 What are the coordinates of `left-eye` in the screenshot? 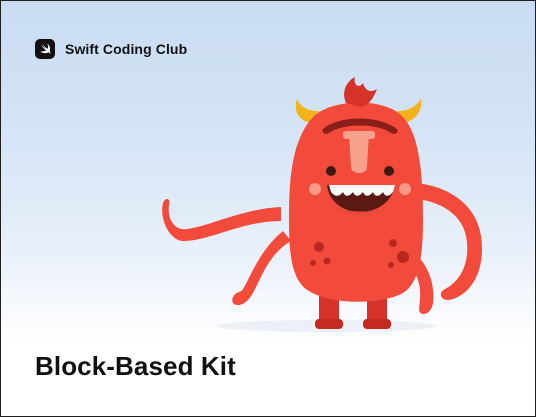 It's located at (331, 171).